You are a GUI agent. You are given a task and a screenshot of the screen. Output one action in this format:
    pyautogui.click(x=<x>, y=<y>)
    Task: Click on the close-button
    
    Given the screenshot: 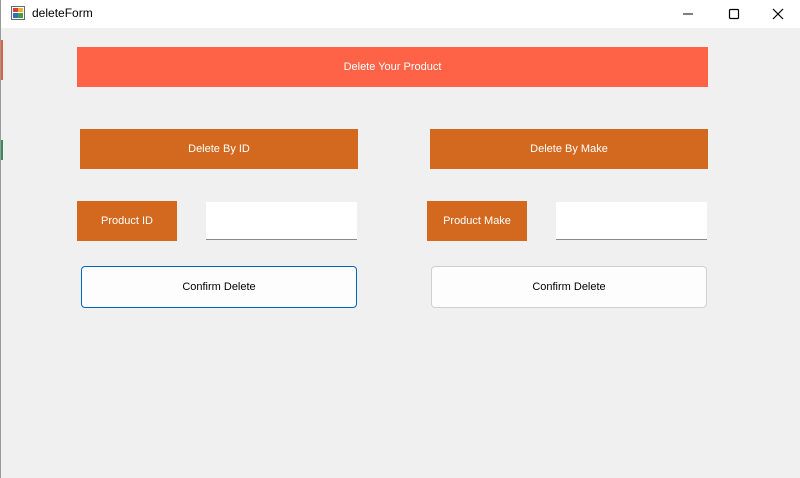 What is the action you would take?
    pyautogui.click(x=777, y=14)
    